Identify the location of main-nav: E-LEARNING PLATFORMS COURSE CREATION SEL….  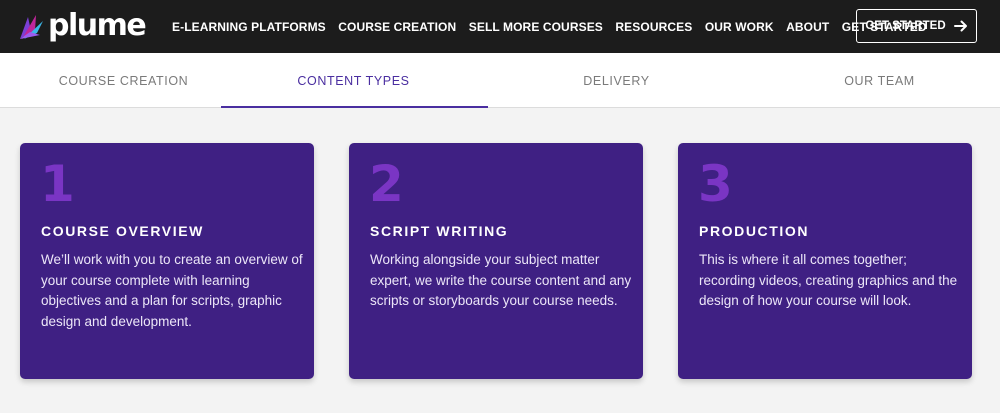
(555, 26).